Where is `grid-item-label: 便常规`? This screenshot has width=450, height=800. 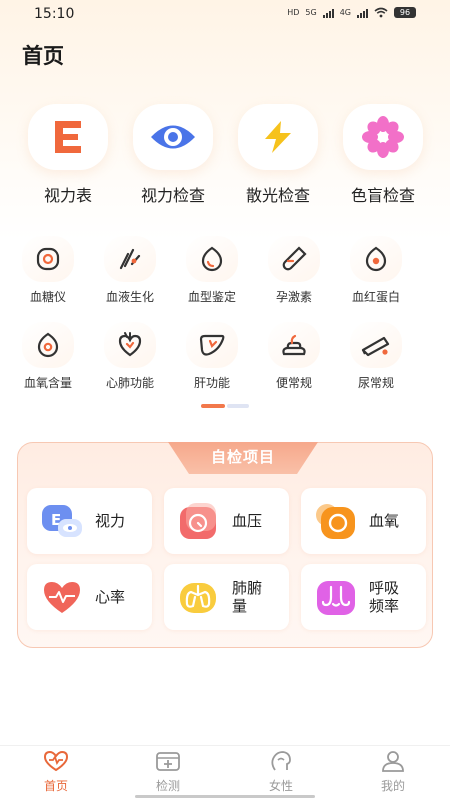
grid-item-label: 便常规 is located at coordinates (293, 383).